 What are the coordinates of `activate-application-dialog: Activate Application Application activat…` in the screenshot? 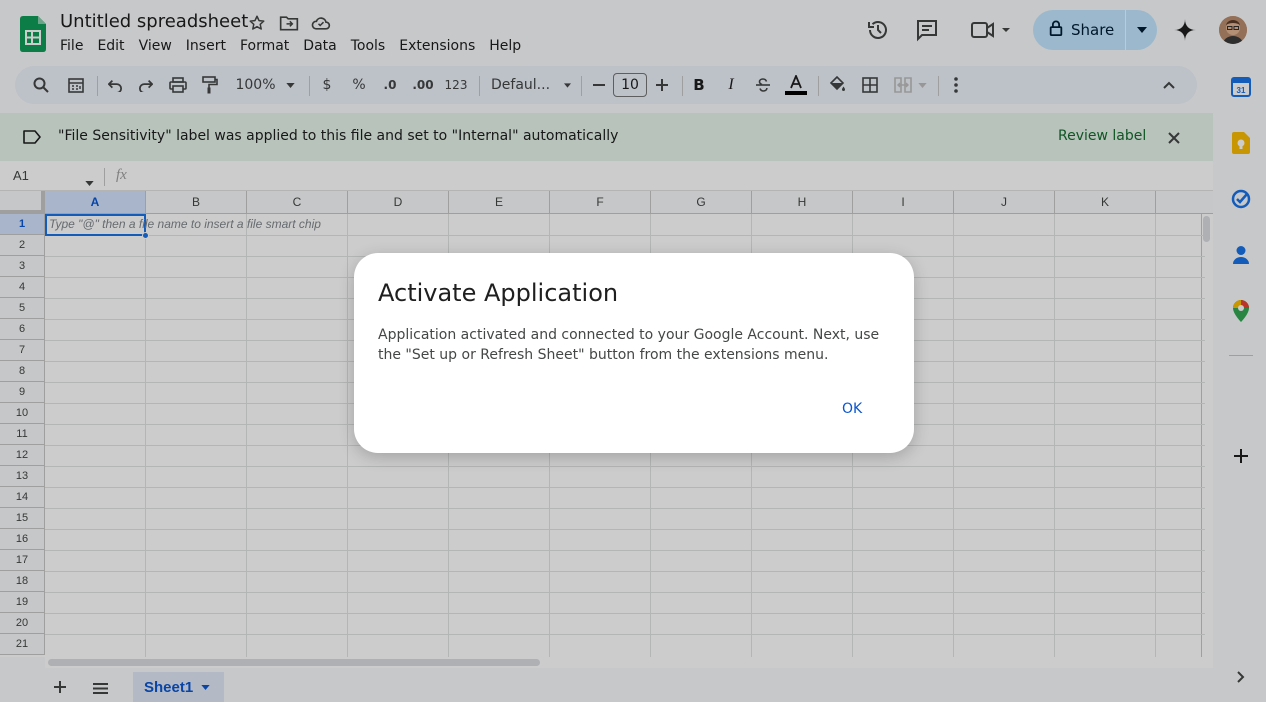 It's located at (634, 353).